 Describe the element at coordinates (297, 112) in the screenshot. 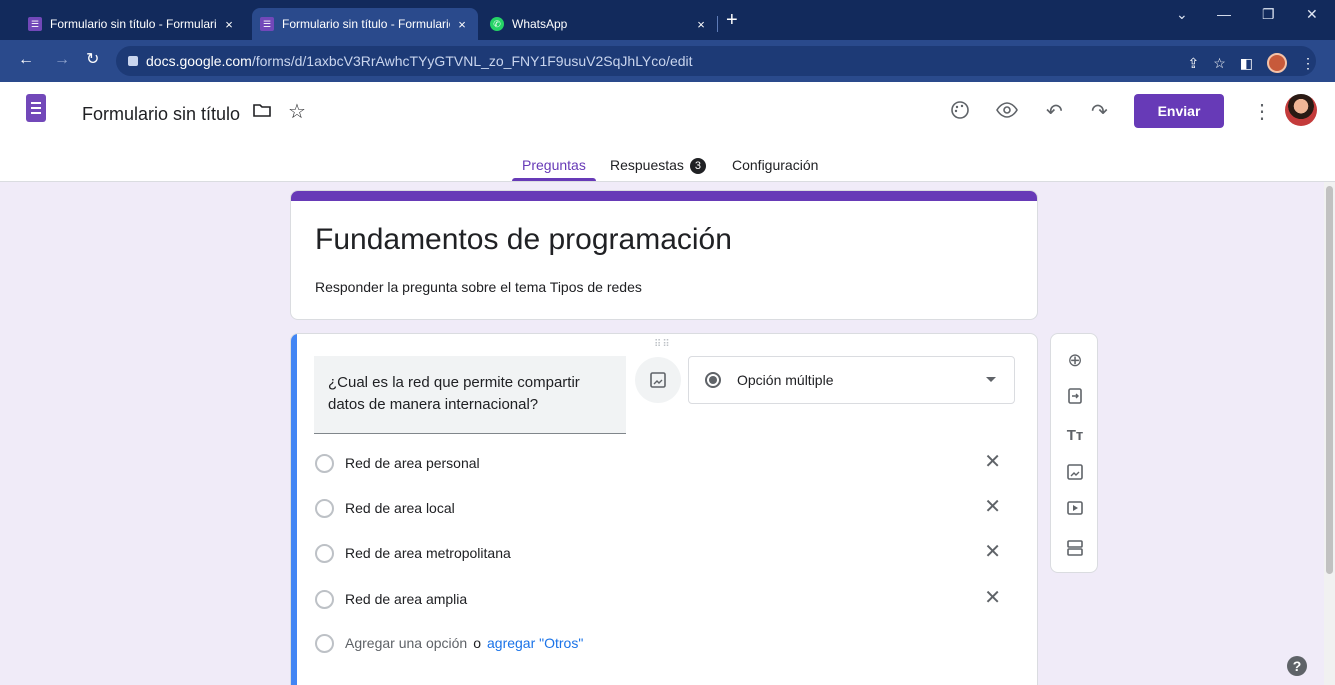

I see `star-icon: ☆` at that location.